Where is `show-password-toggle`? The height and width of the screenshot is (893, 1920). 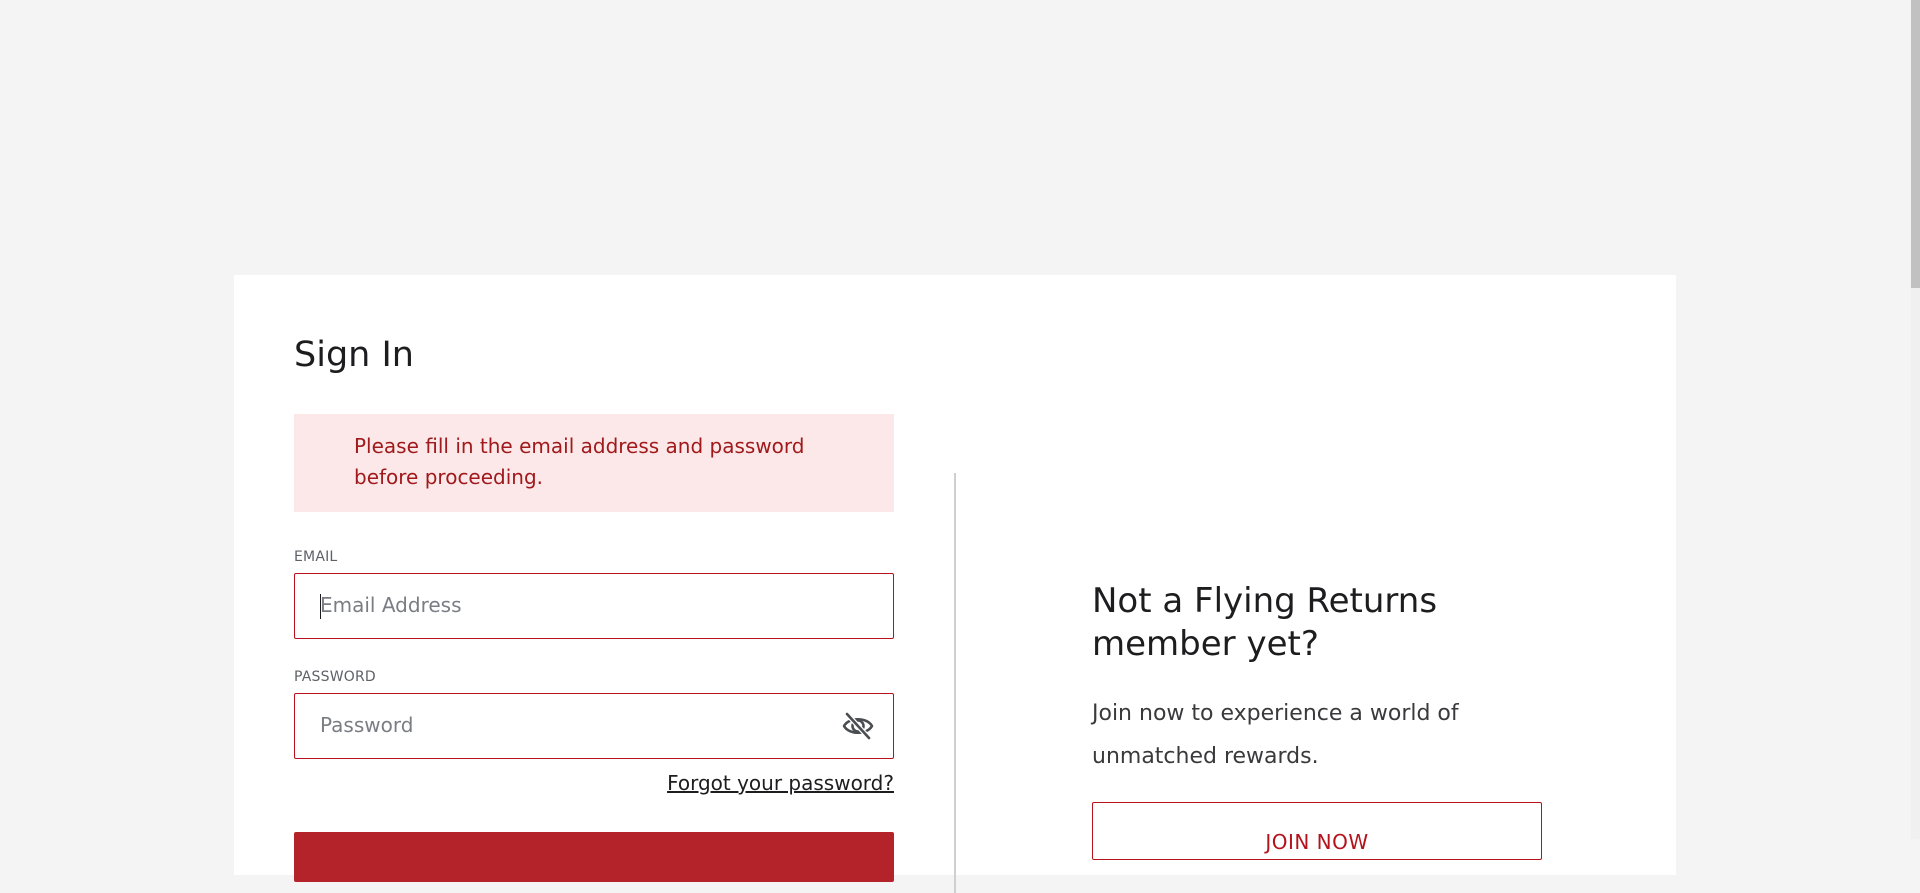
show-password-toggle is located at coordinates (858, 726).